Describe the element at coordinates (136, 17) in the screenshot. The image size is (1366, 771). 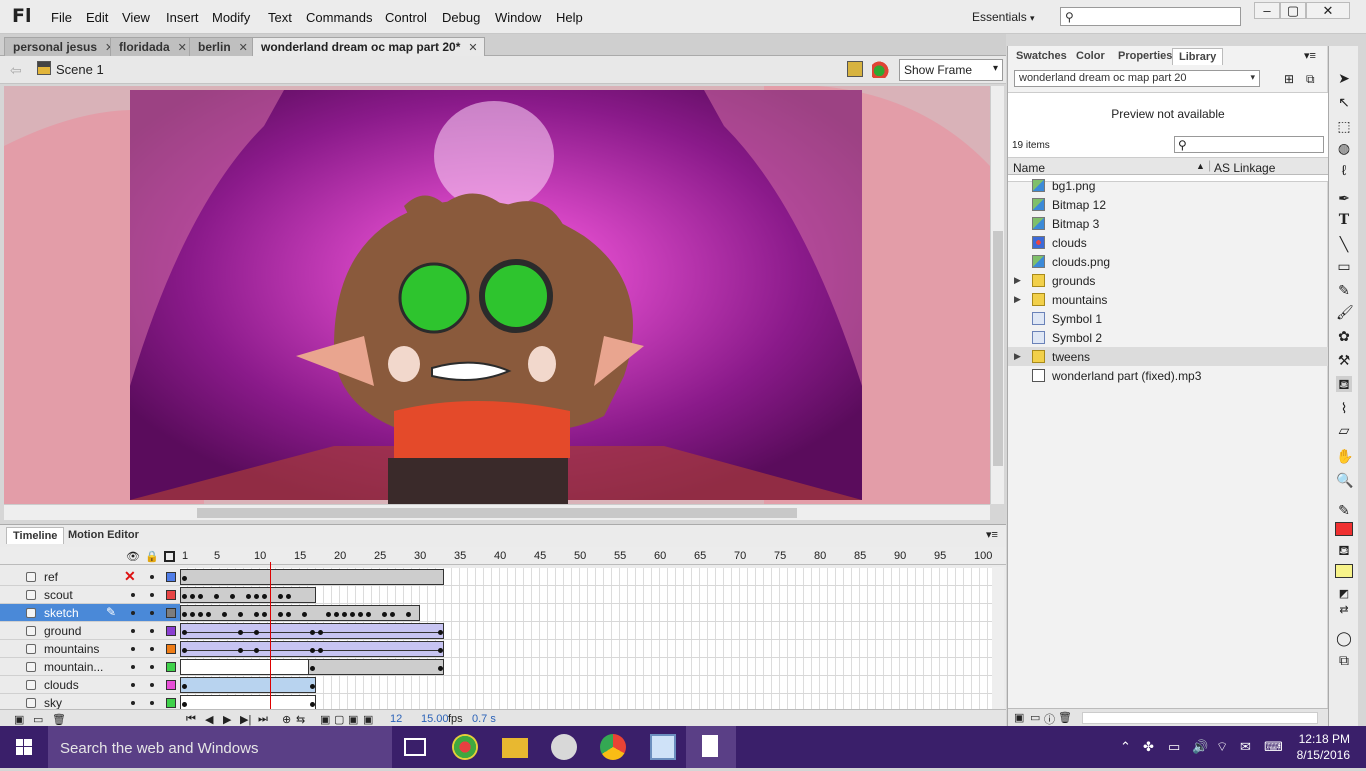
I see `menu-view: View` at that location.